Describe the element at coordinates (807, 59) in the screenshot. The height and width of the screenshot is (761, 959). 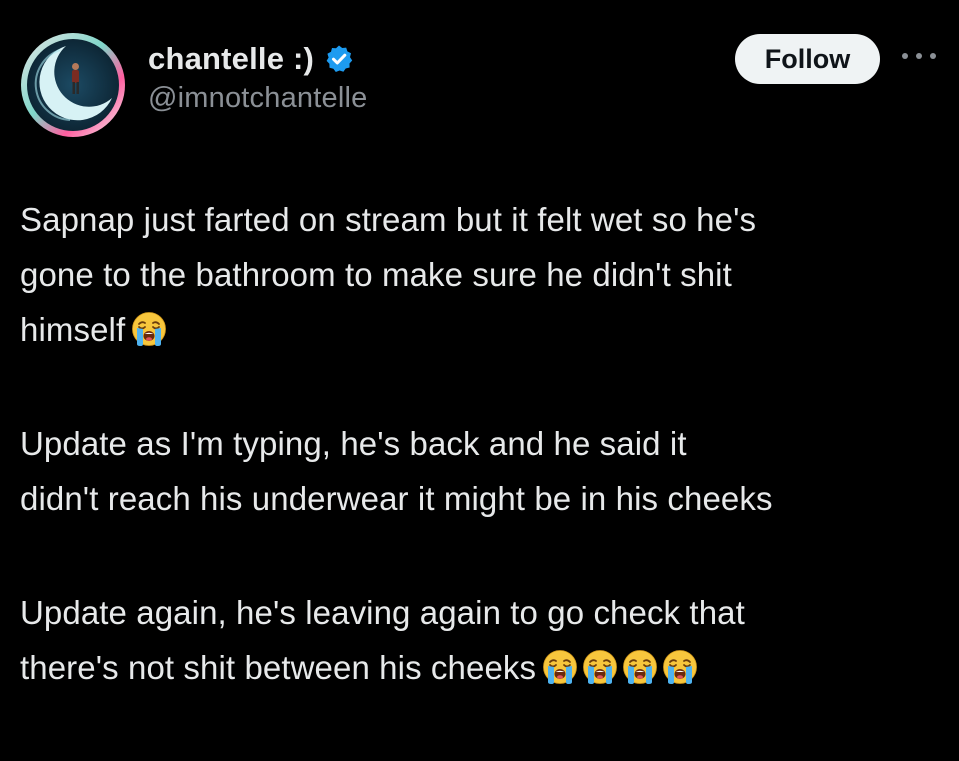
I see `follow-button: Follow` at that location.